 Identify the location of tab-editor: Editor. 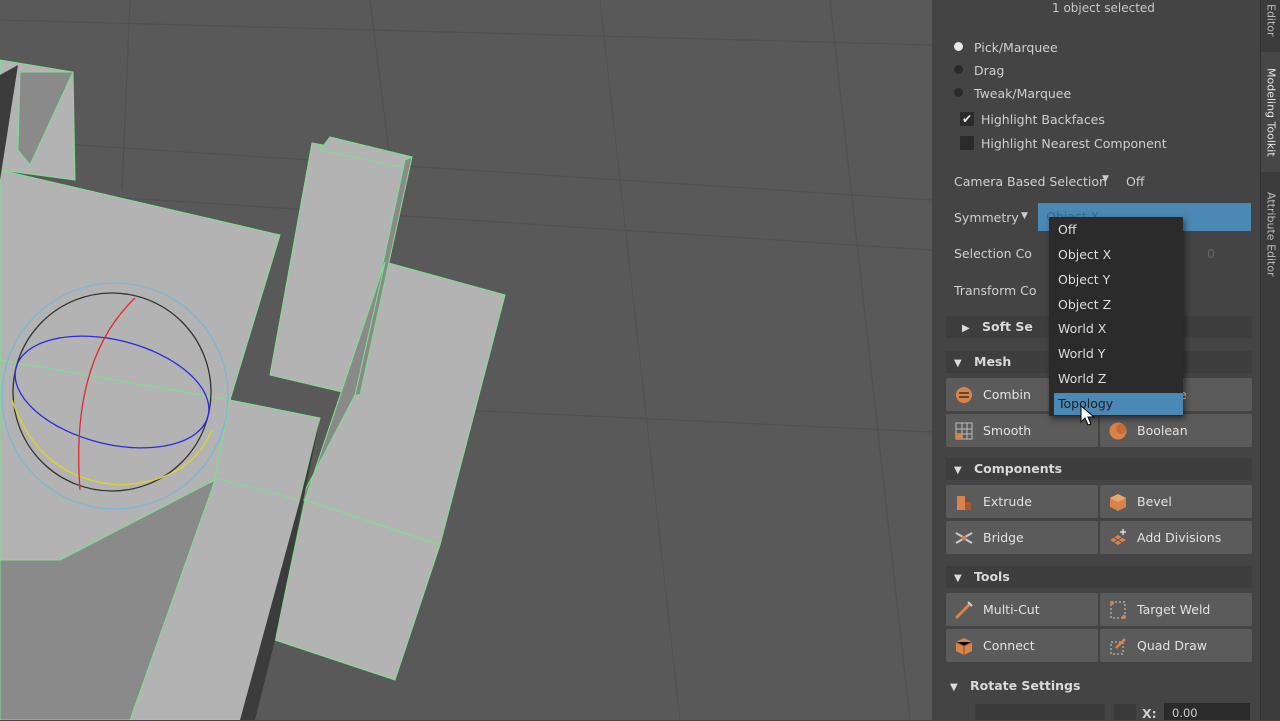
(1270, 20).